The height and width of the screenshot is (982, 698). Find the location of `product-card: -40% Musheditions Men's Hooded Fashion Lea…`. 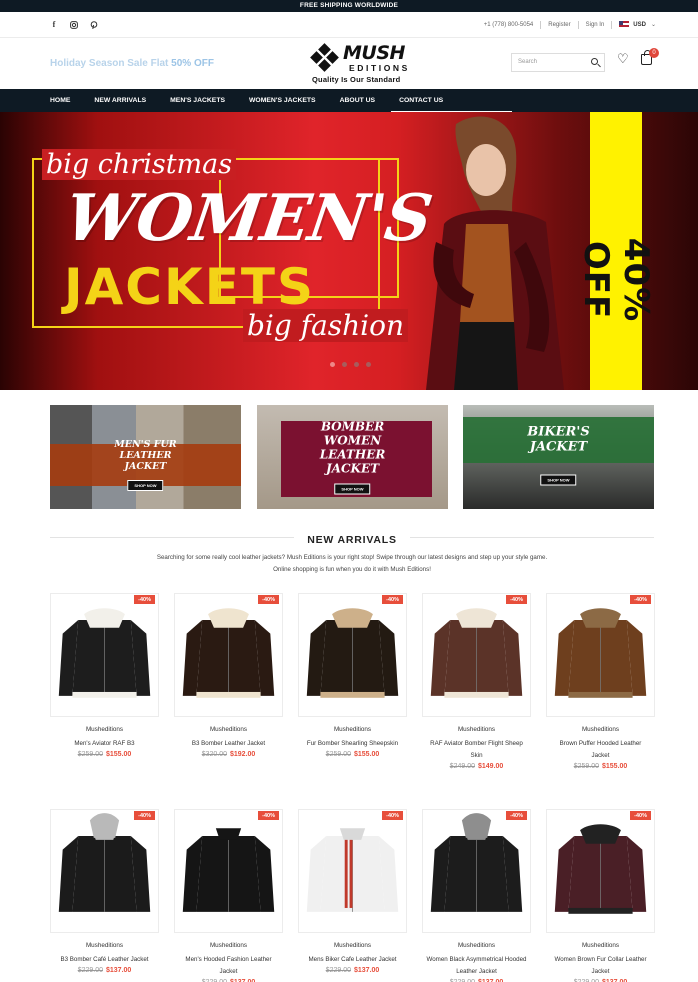

product-card: -40% Musheditions Men's Hooded Fashion Lea… is located at coordinates (228, 895).